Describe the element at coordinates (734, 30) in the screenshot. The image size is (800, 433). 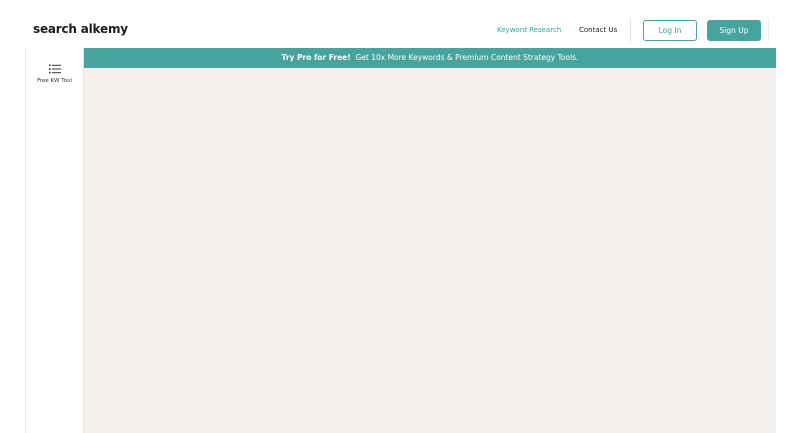
I see `signup-button: Sign Up` at that location.